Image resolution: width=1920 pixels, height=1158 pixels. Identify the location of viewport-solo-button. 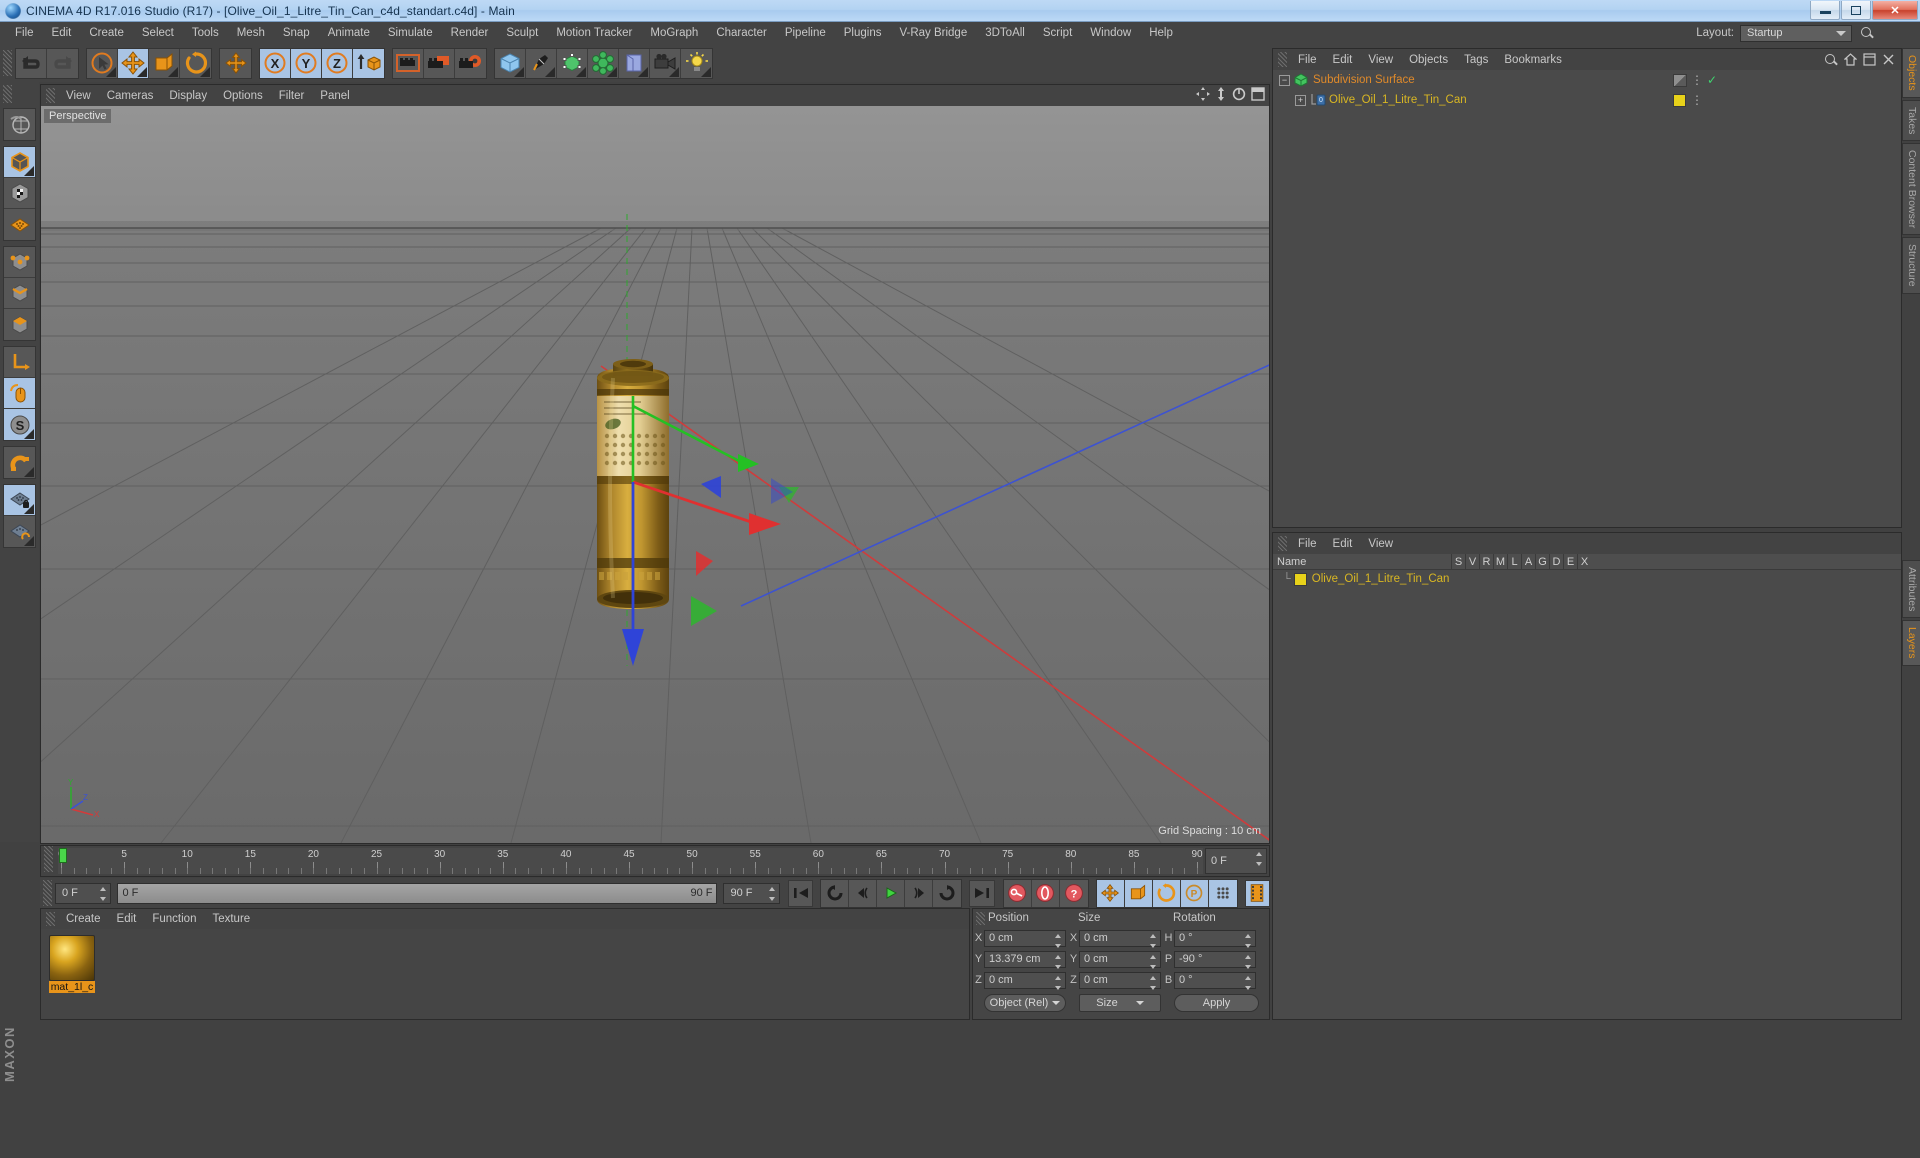
(19, 393).